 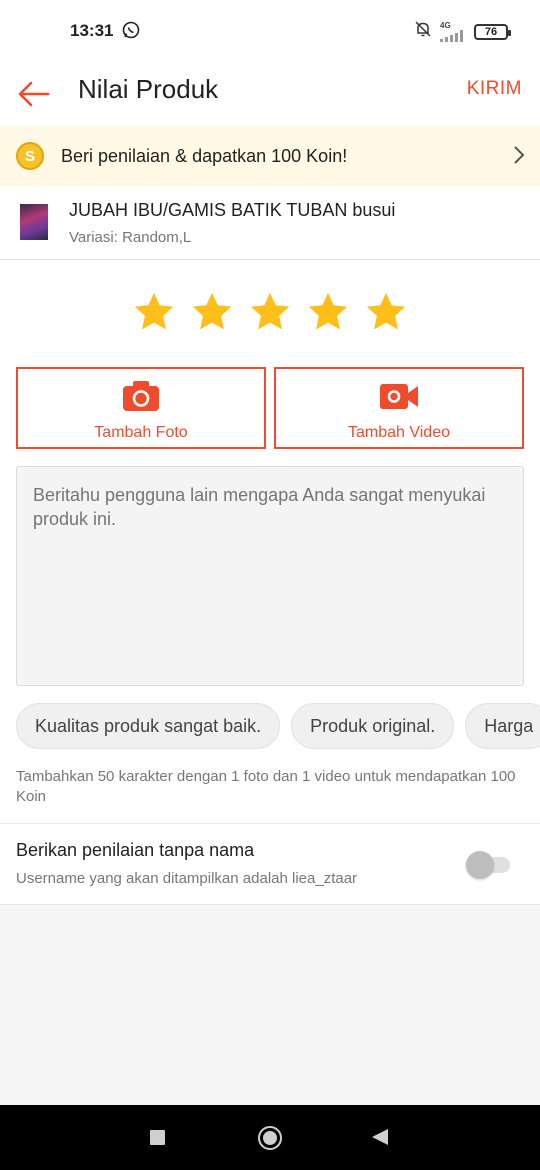 I want to click on recents-button, so click(x=157, y=1137).